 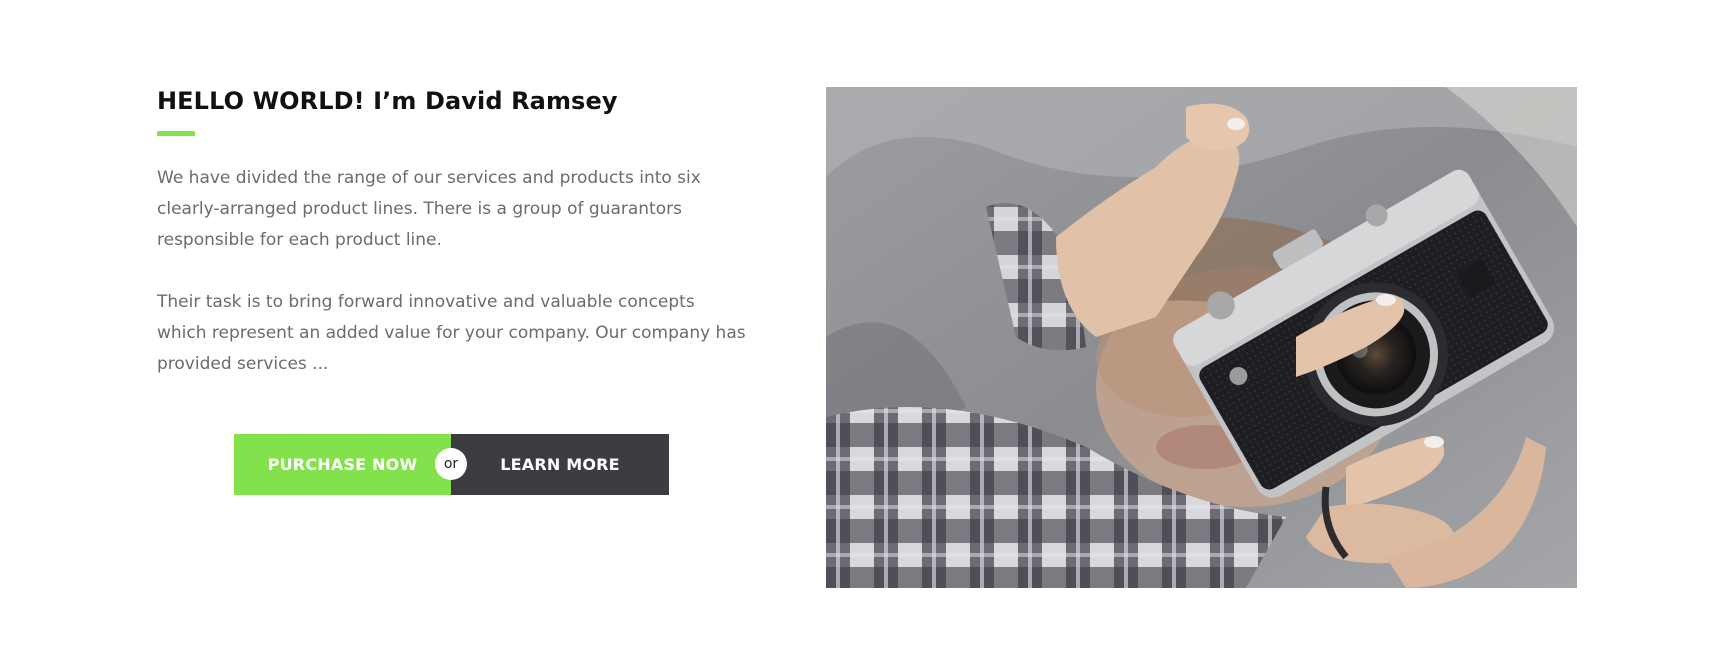 I want to click on purchase-now-button: PURCHASE NOW, so click(x=342, y=464).